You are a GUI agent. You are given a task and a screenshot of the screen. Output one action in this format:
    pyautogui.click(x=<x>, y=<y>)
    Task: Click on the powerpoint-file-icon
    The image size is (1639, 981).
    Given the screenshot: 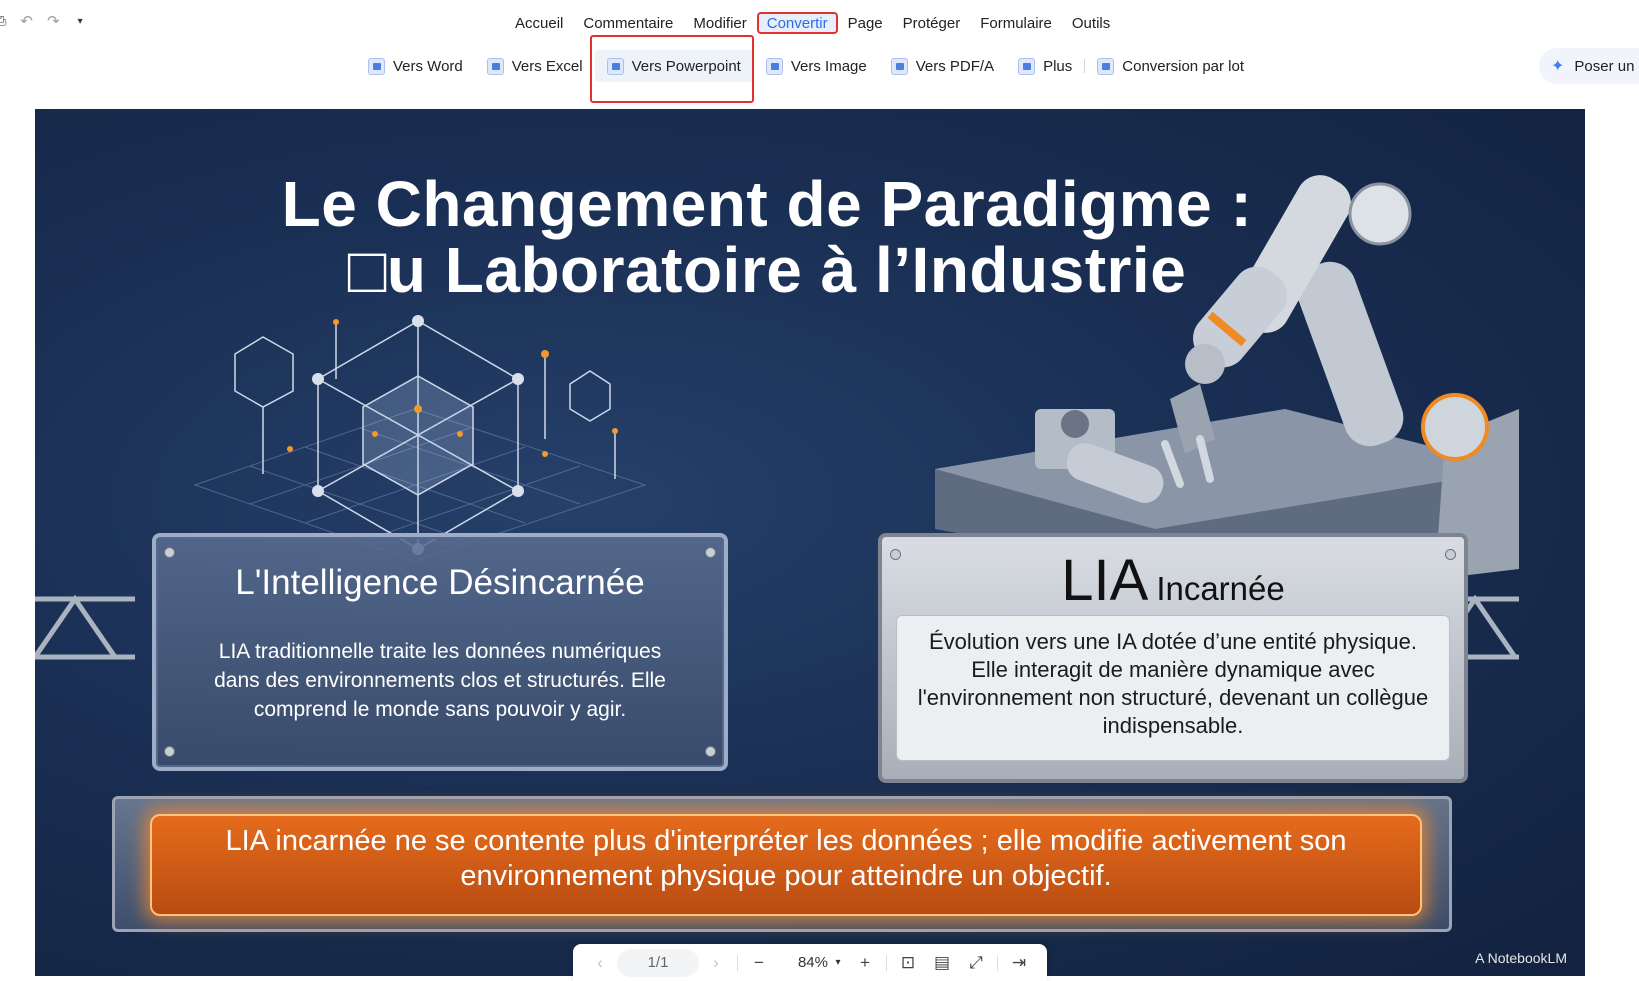 What is the action you would take?
    pyautogui.click(x=615, y=66)
    